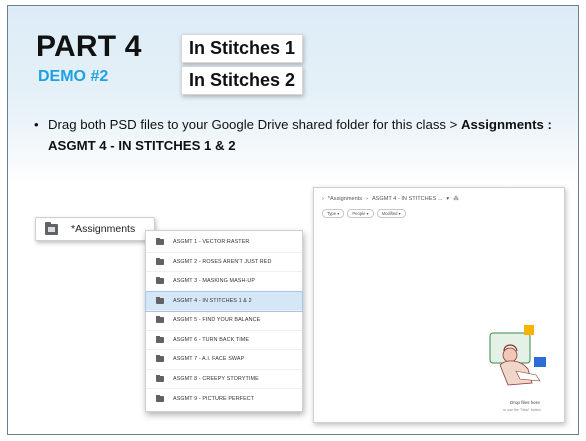 Image resolution: width=586 pixels, height=441 pixels. What do you see at coordinates (212, 300) in the screenshot?
I see `folder-row-label: ASGMT 4 - IN STITCHES 1 & 2` at bounding box center [212, 300].